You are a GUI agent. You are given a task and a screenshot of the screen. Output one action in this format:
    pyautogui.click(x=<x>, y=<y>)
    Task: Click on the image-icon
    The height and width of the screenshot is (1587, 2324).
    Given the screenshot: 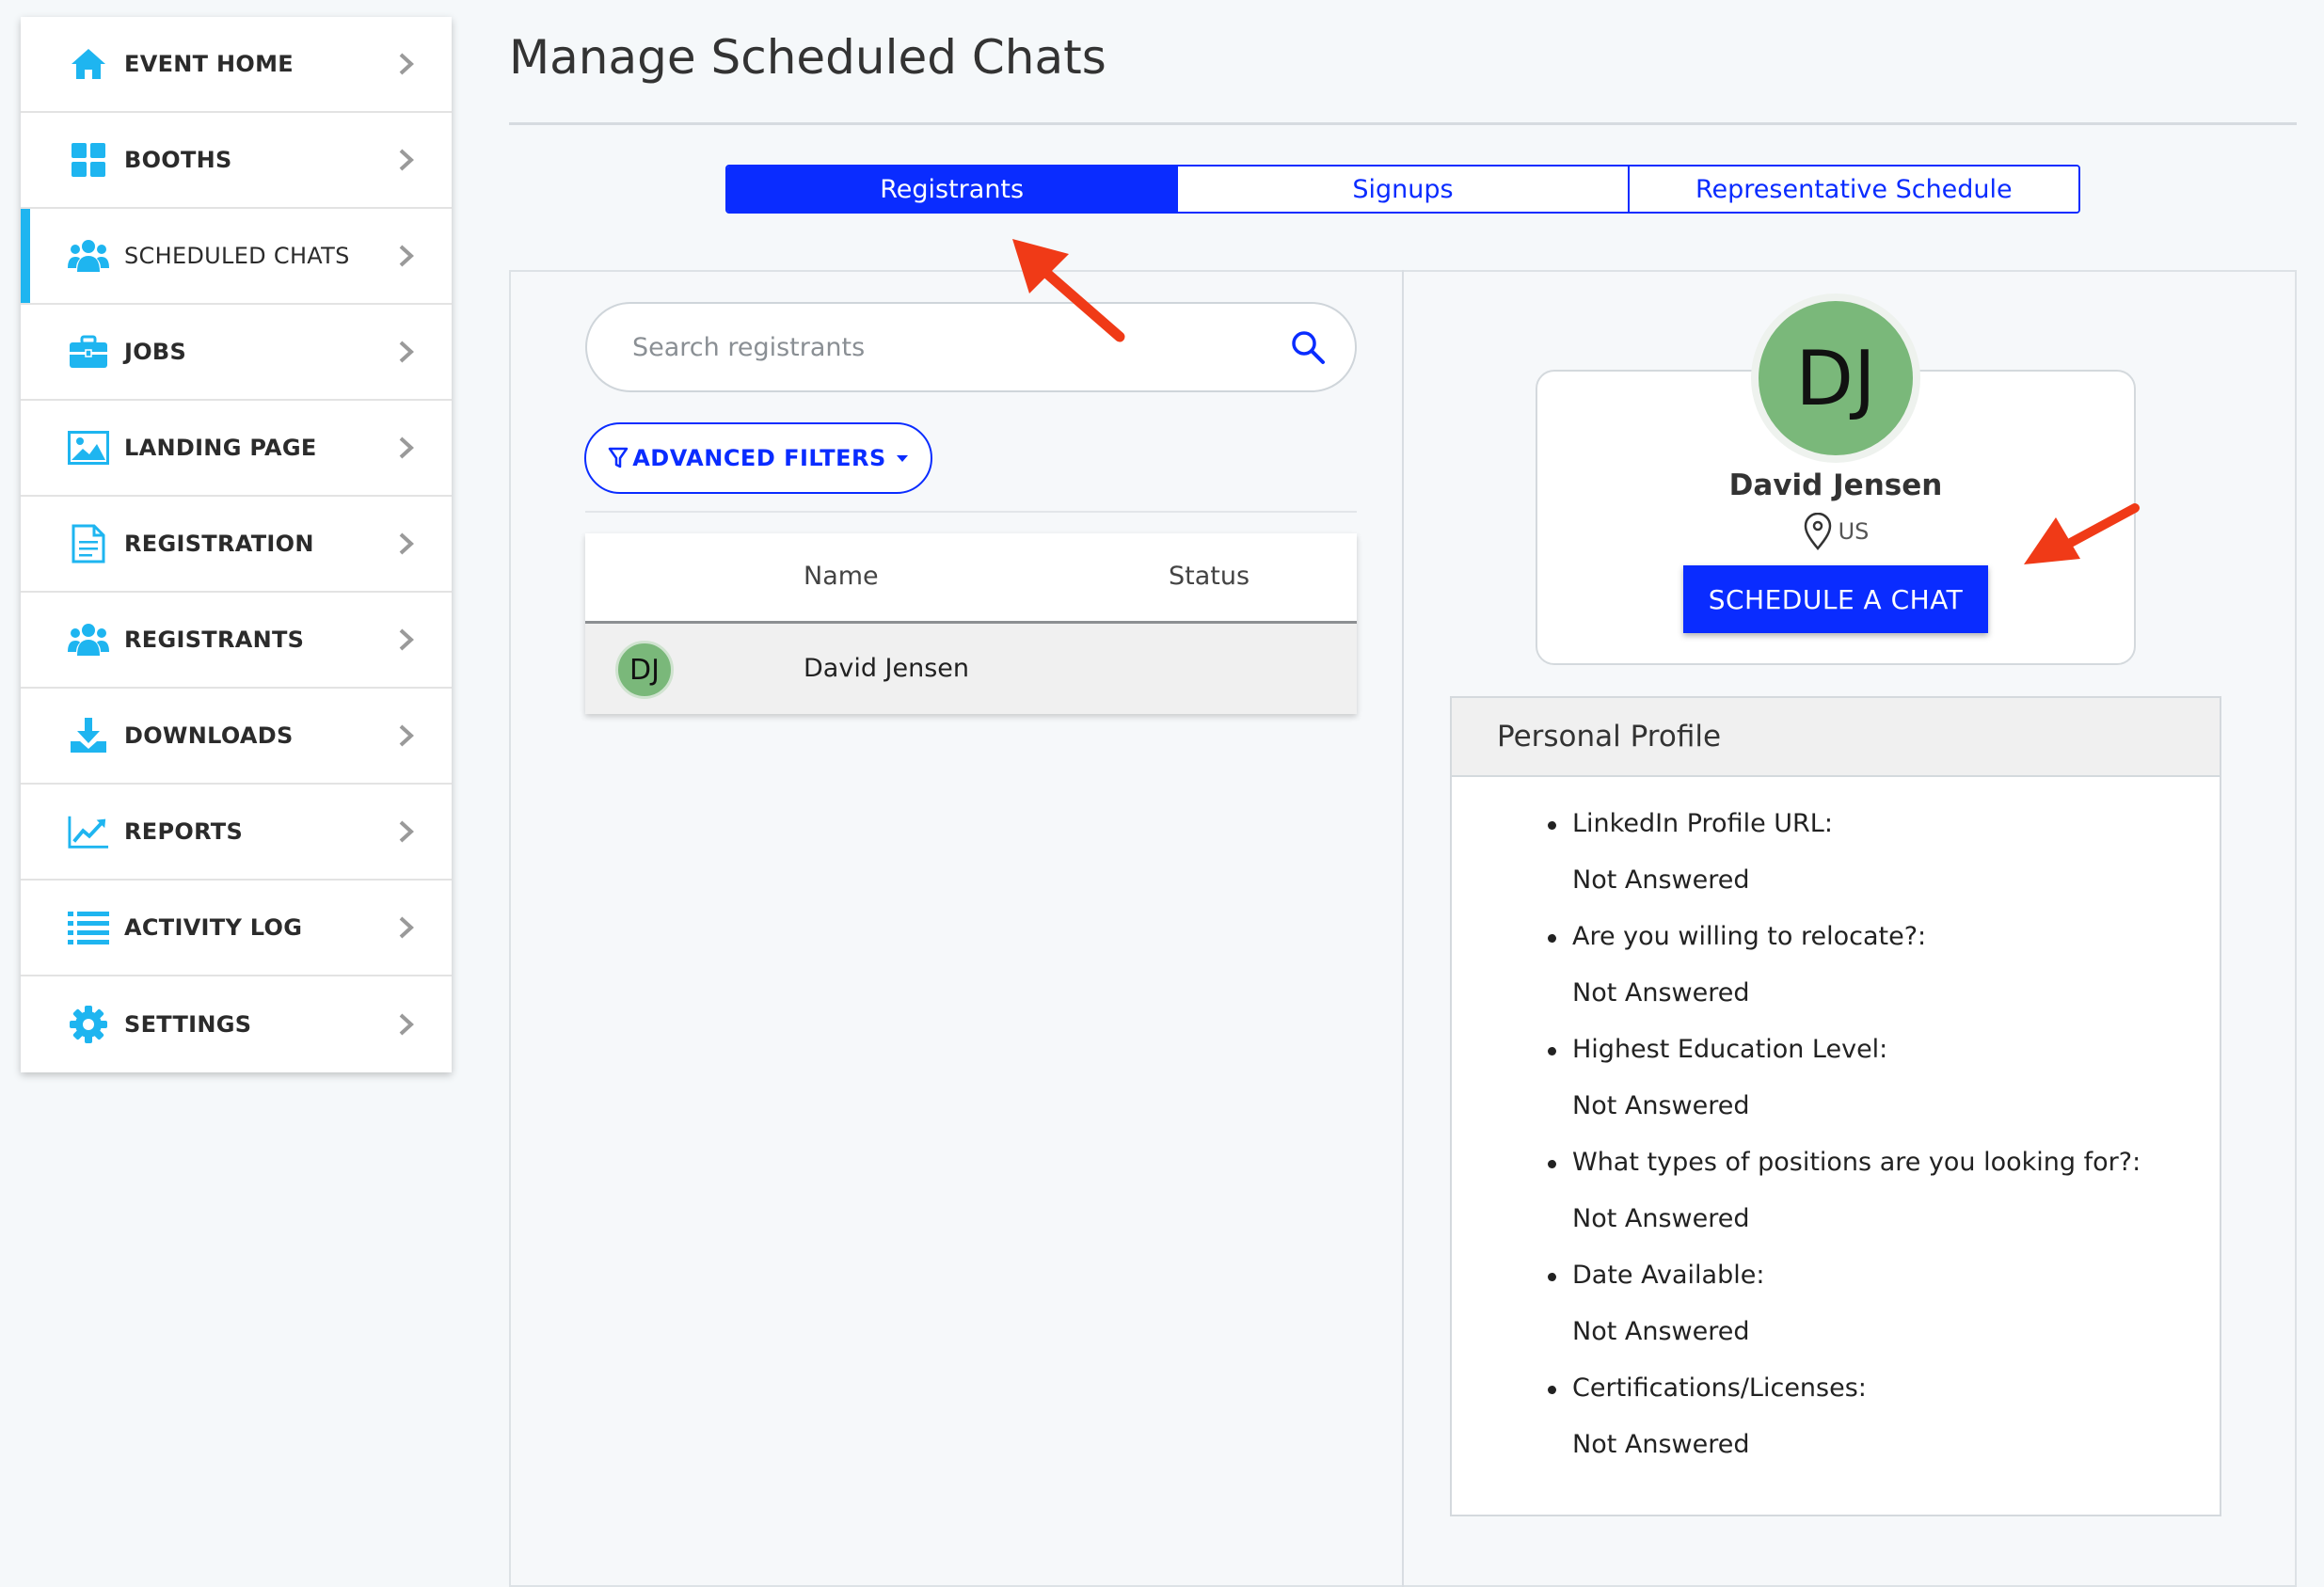 What is the action you would take?
    pyautogui.click(x=88, y=447)
    